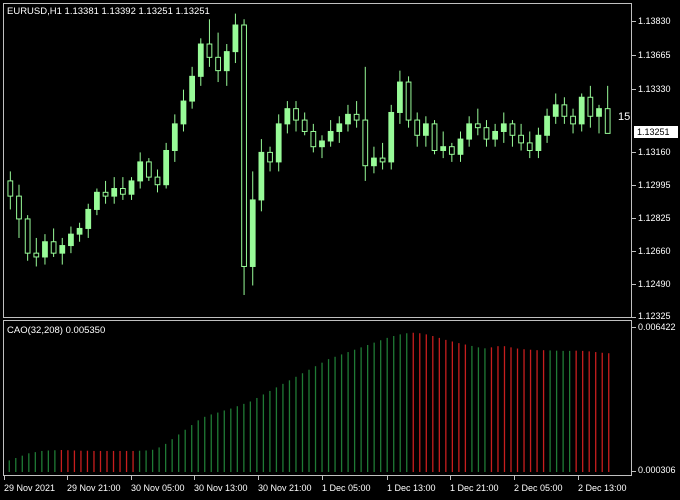 The image size is (680, 500). What do you see at coordinates (158, 488) in the screenshot?
I see `time-axis-label: 30 Nov 05:00` at bounding box center [158, 488].